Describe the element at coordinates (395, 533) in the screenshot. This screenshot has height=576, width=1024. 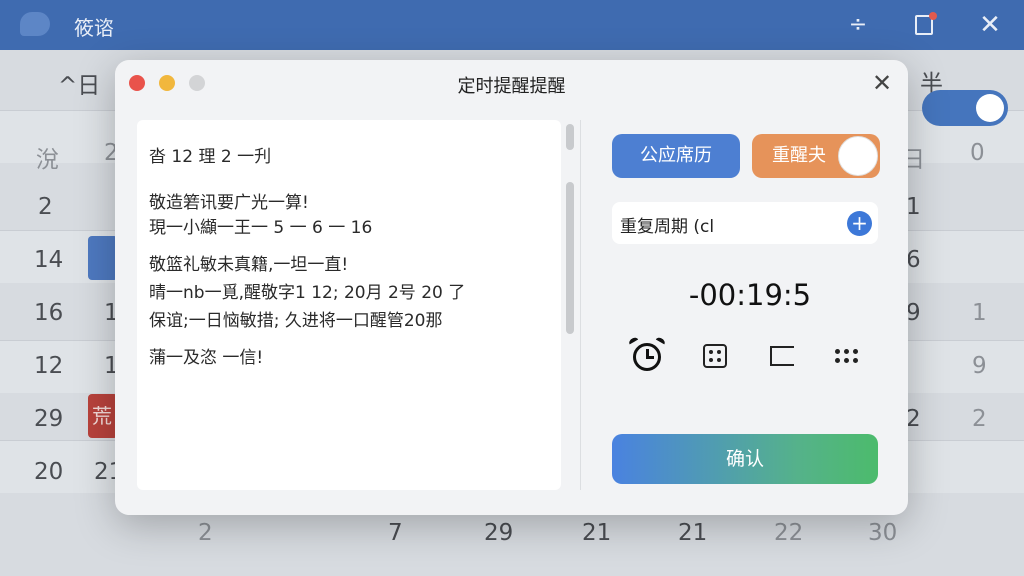
I see `calendar-day: 7` at that location.